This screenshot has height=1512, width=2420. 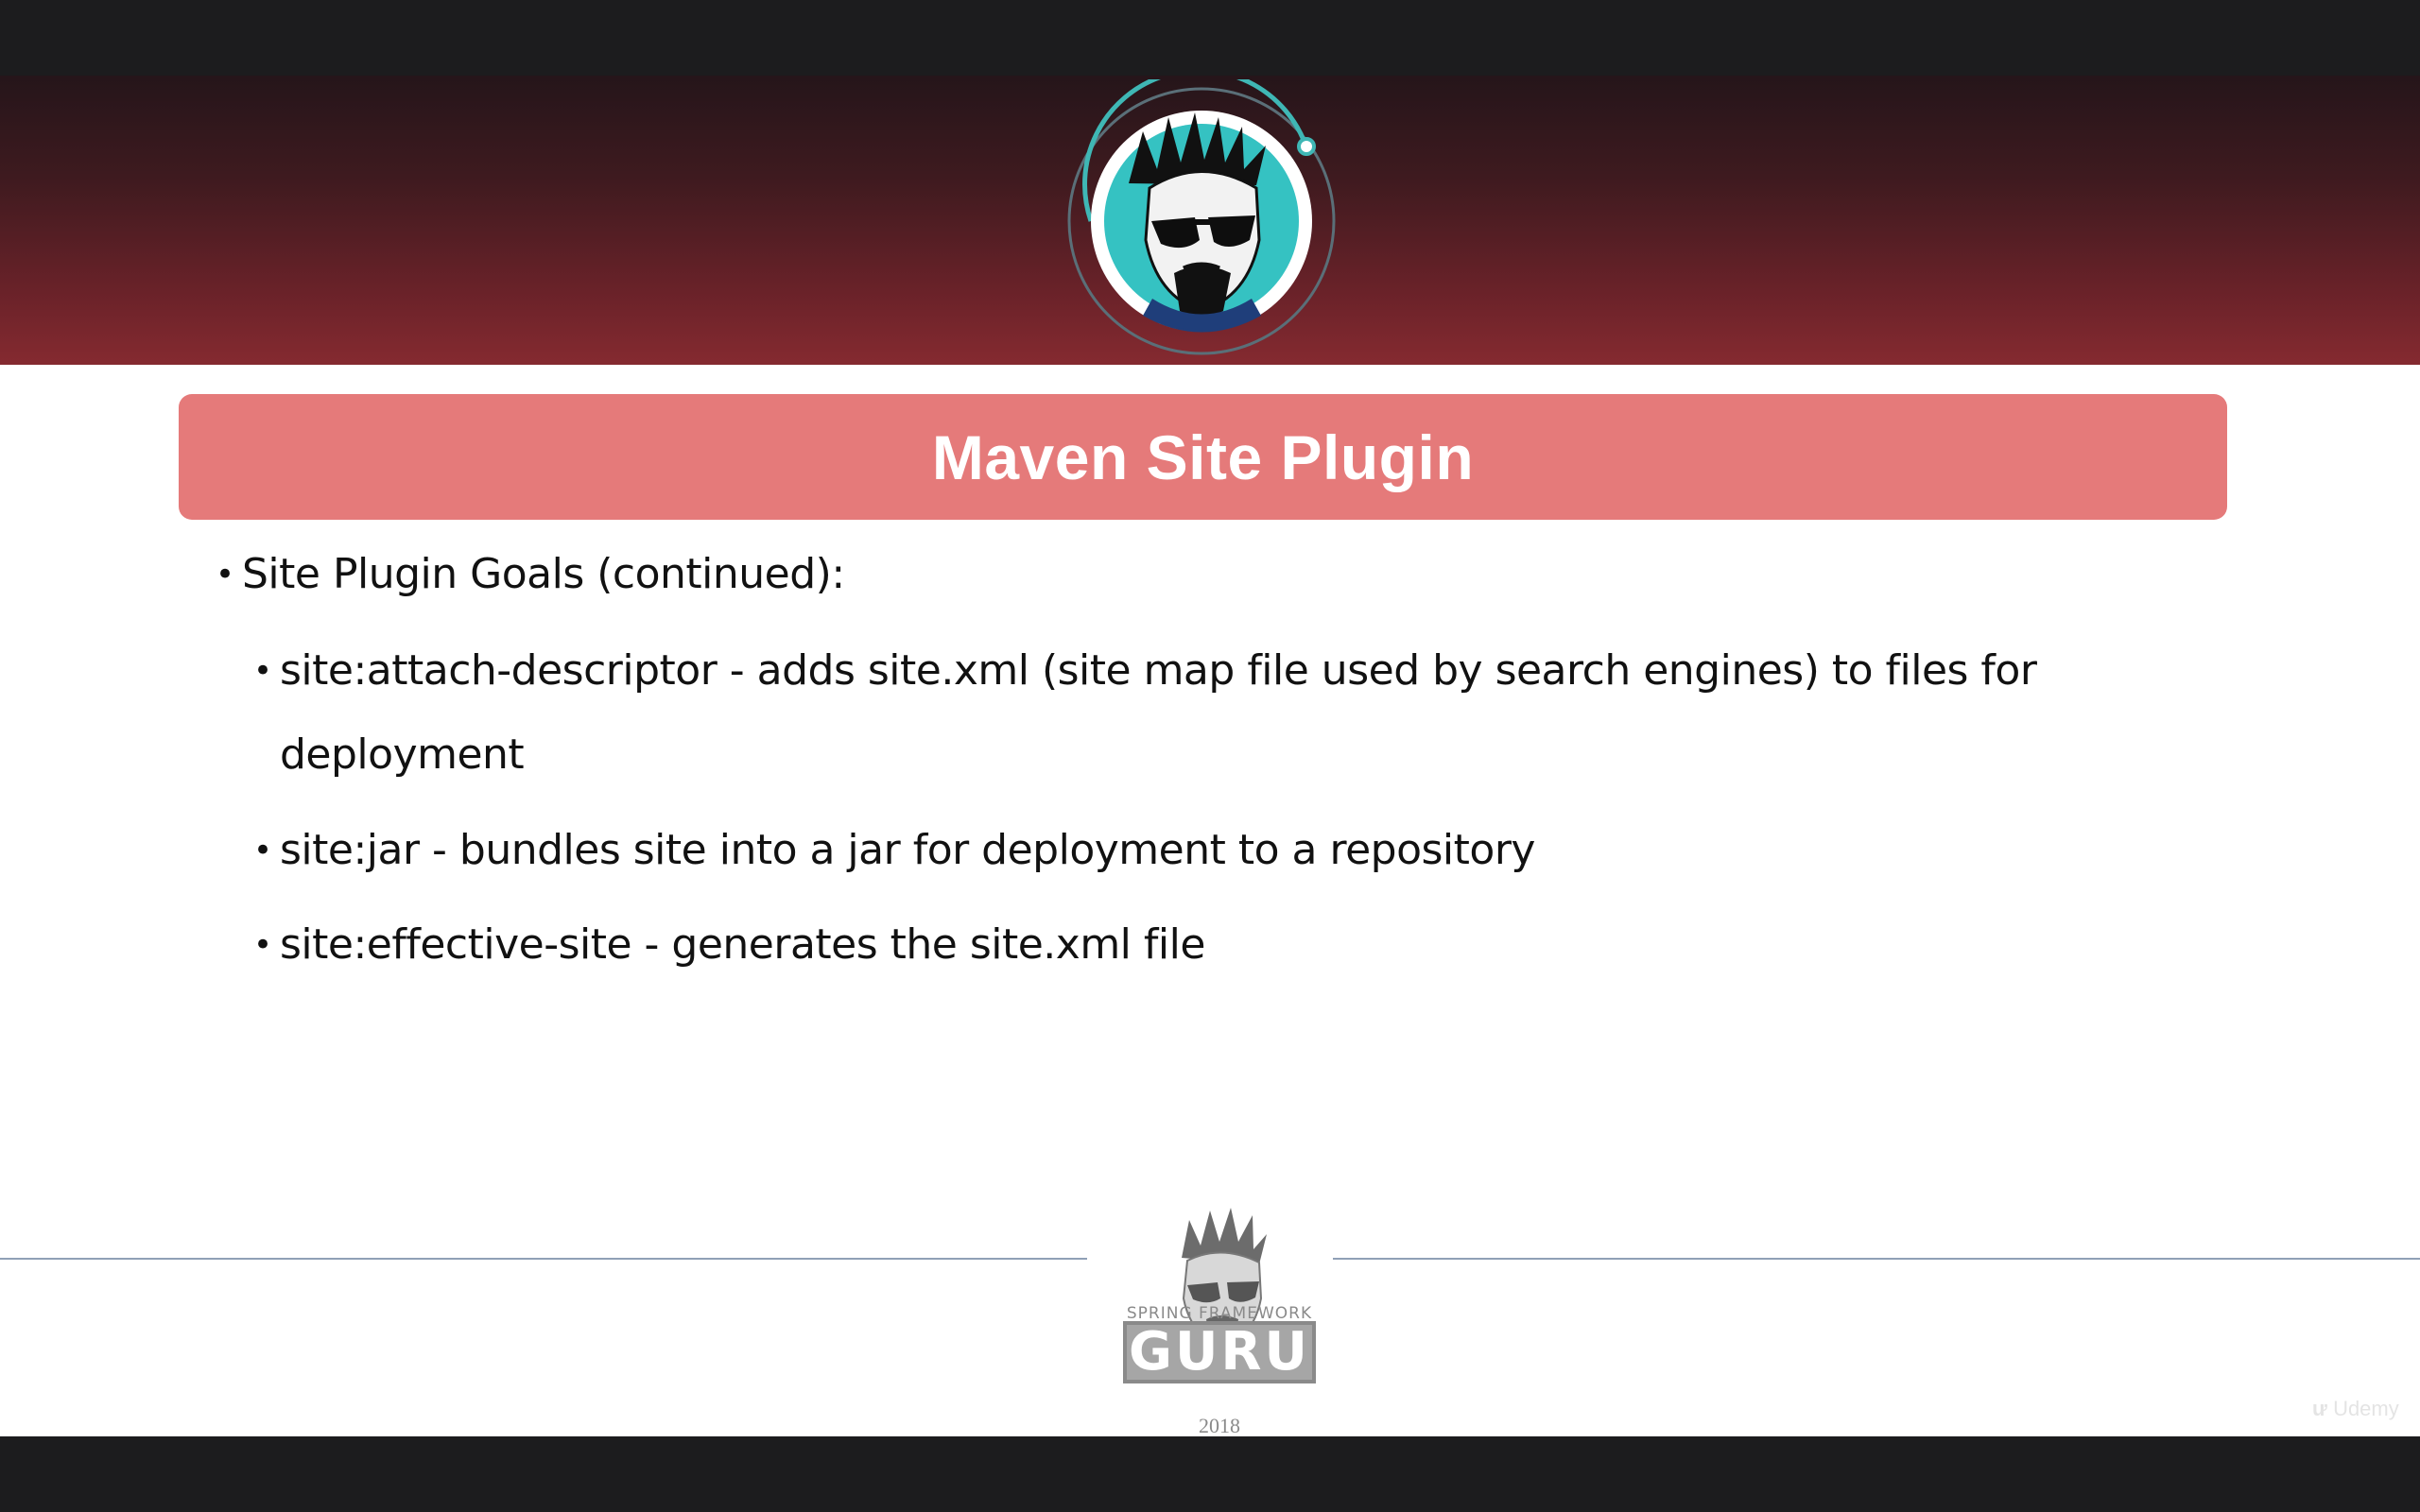 I want to click on udemy-watermark: ư Udemy, so click(x=2355, y=1409).